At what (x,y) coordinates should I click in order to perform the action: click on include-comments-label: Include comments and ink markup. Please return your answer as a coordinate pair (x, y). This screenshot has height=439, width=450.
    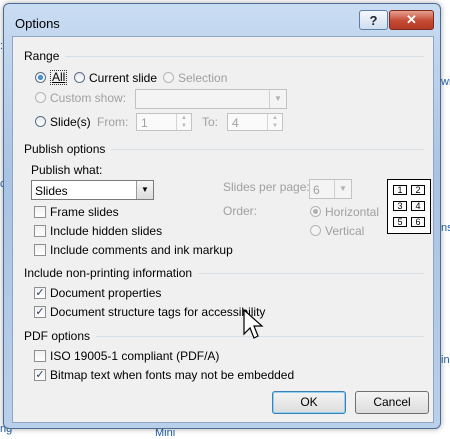
    Looking at the image, I should click on (141, 250).